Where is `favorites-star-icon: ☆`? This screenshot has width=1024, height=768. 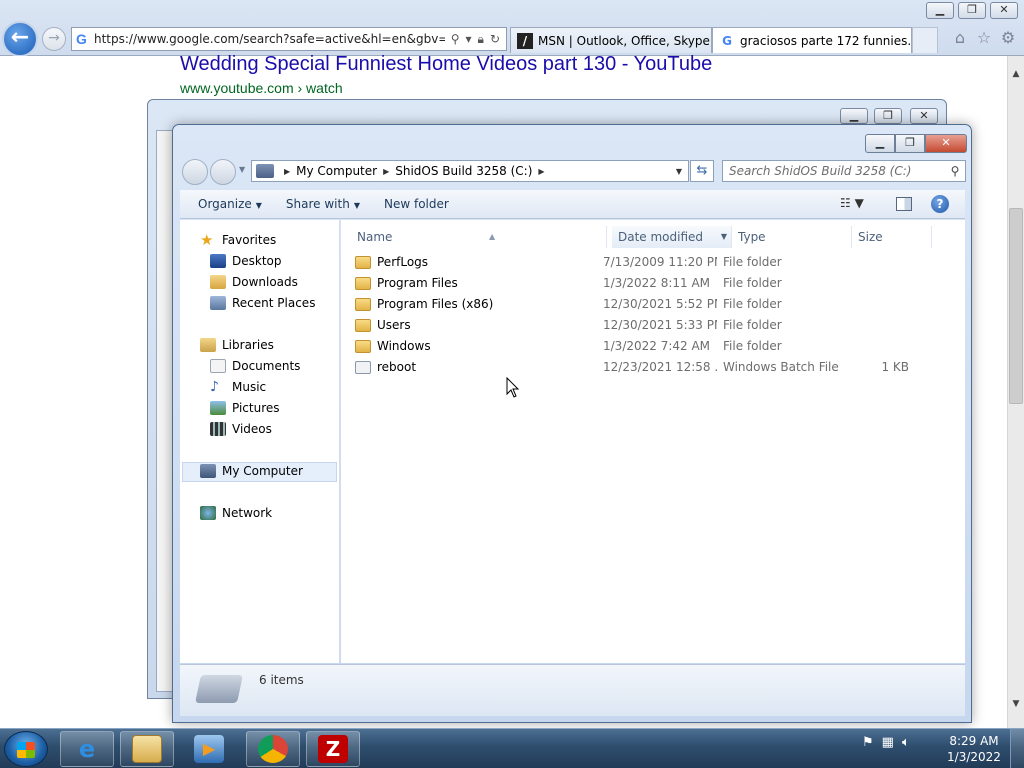 favorites-star-icon: ☆ is located at coordinates (984, 38).